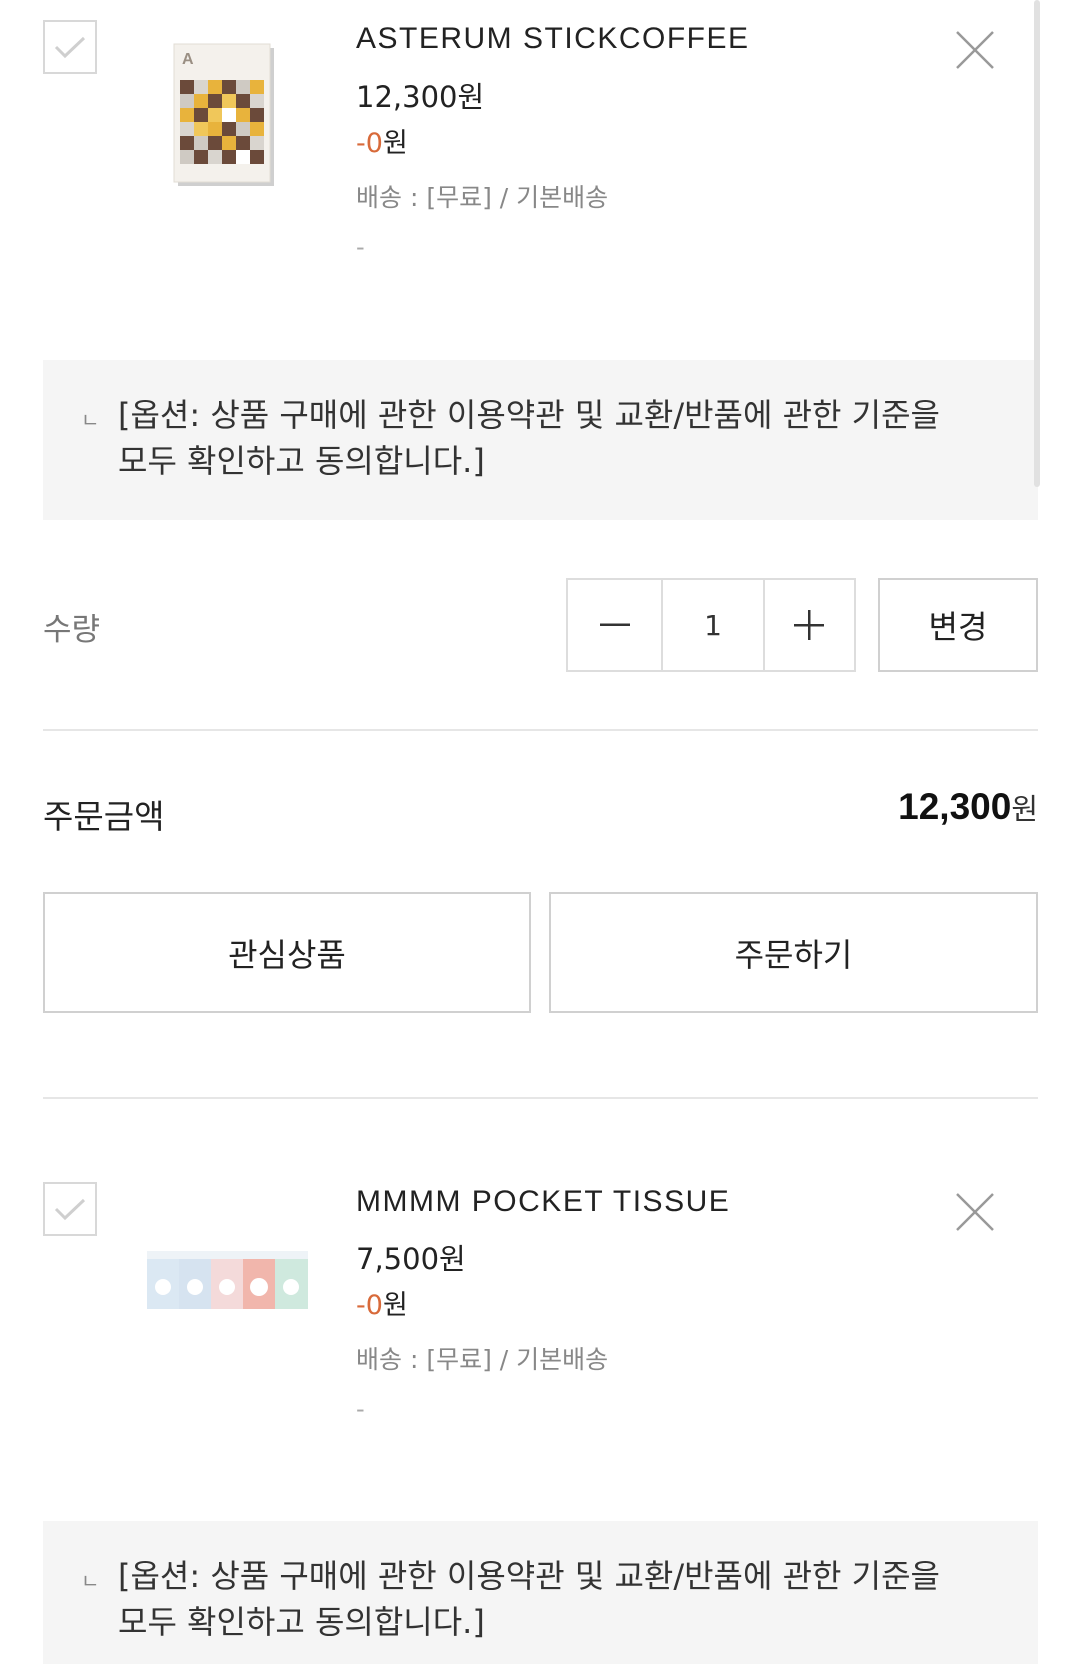 The image size is (1080, 1664). What do you see at coordinates (543, 1202) in the screenshot?
I see `item-2-name: MMMM POCKET TISSUE` at bounding box center [543, 1202].